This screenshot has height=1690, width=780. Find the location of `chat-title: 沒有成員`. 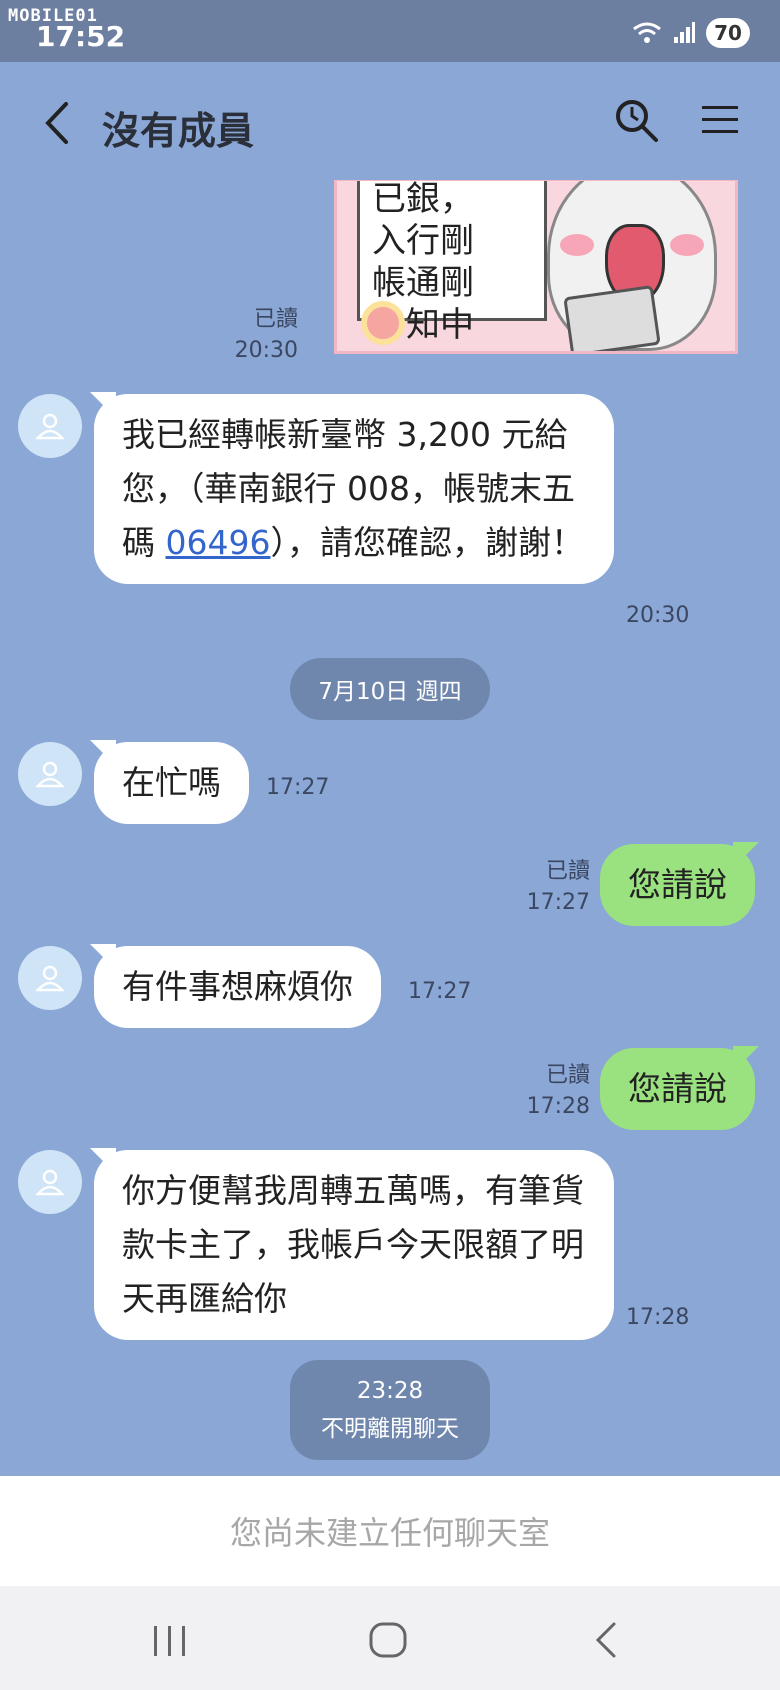

chat-title: 沒有成員 is located at coordinates (178, 131).